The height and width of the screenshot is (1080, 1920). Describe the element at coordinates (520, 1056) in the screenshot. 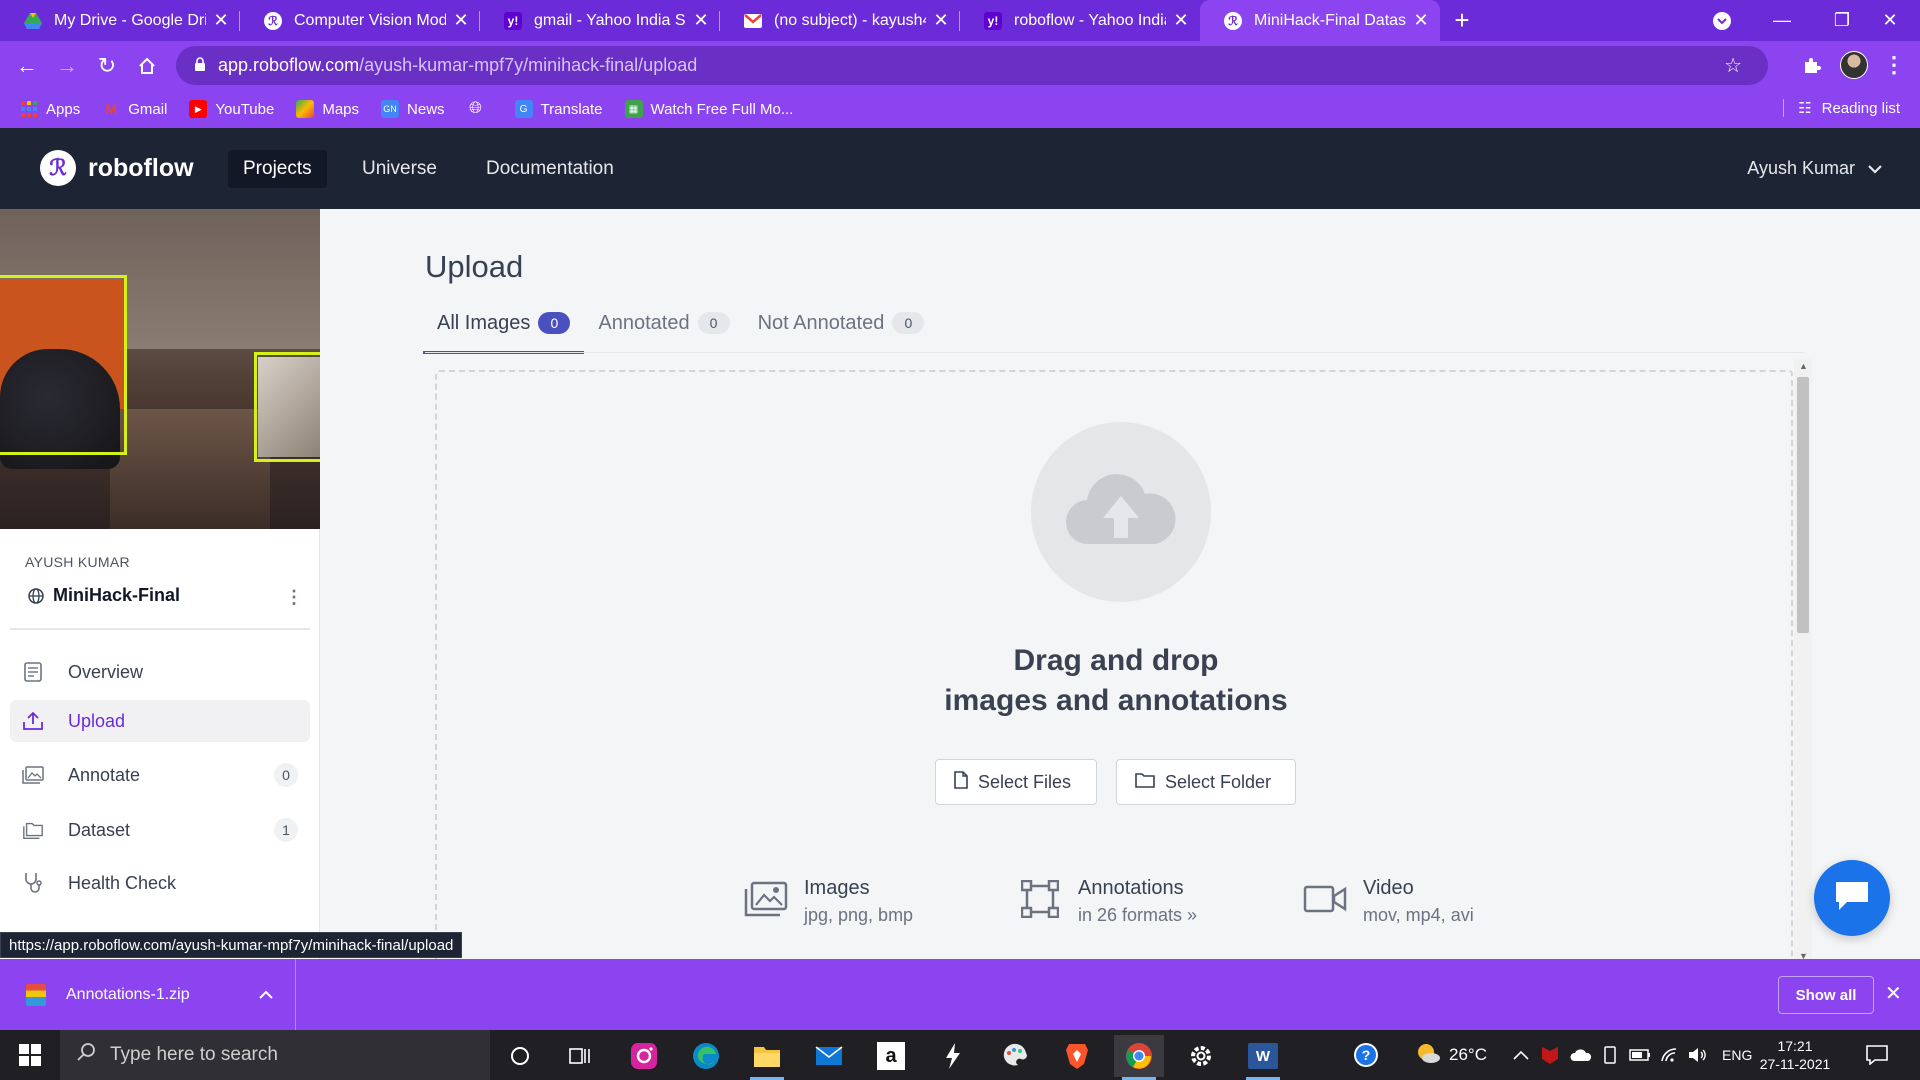

I see `cortana-icon` at that location.